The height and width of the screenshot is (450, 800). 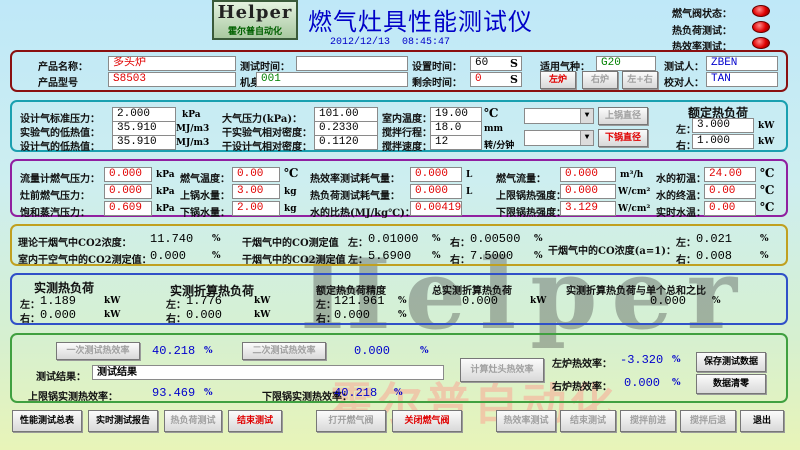 What do you see at coordinates (640, 80) in the screenshot?
I see `both-stove-button: 左+右` at bounding box center [640, 80].